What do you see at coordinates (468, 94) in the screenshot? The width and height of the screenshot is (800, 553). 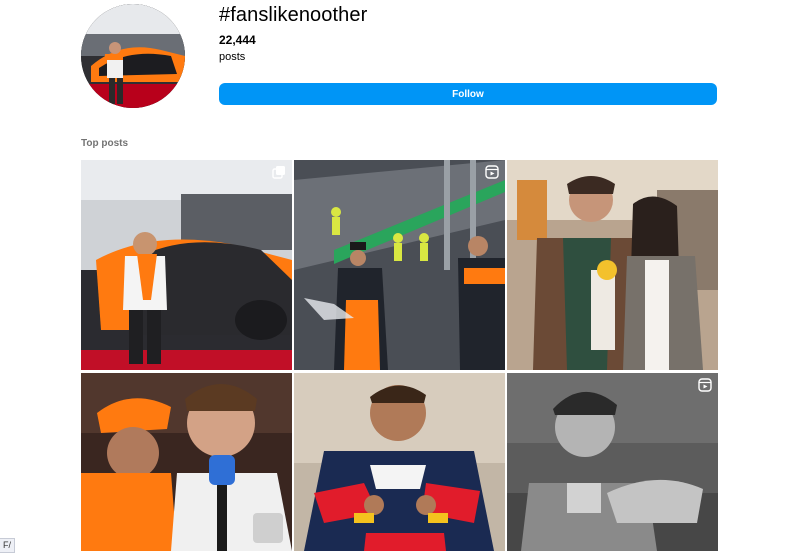 I see `follow-button: Follow` at bounding box center [468, 94].